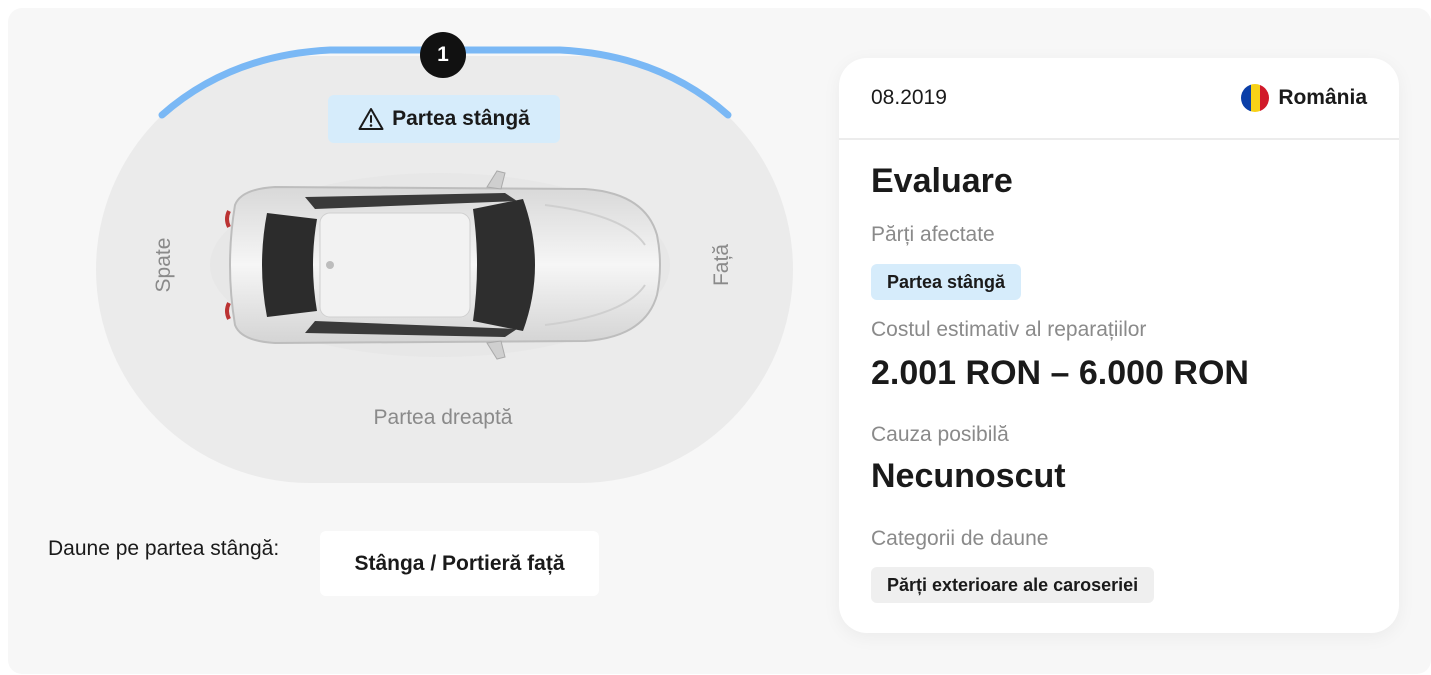 The image size is (1431, 675). Describe the element at coordinates (1119, 99) in the screenshot. I see `card-header: 08.2019 România` at that location.